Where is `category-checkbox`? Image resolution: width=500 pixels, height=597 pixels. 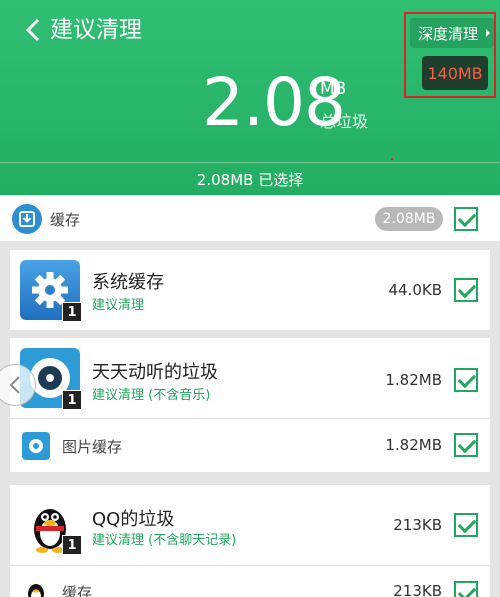
category-checkbox is located at coordinates (466, 219).